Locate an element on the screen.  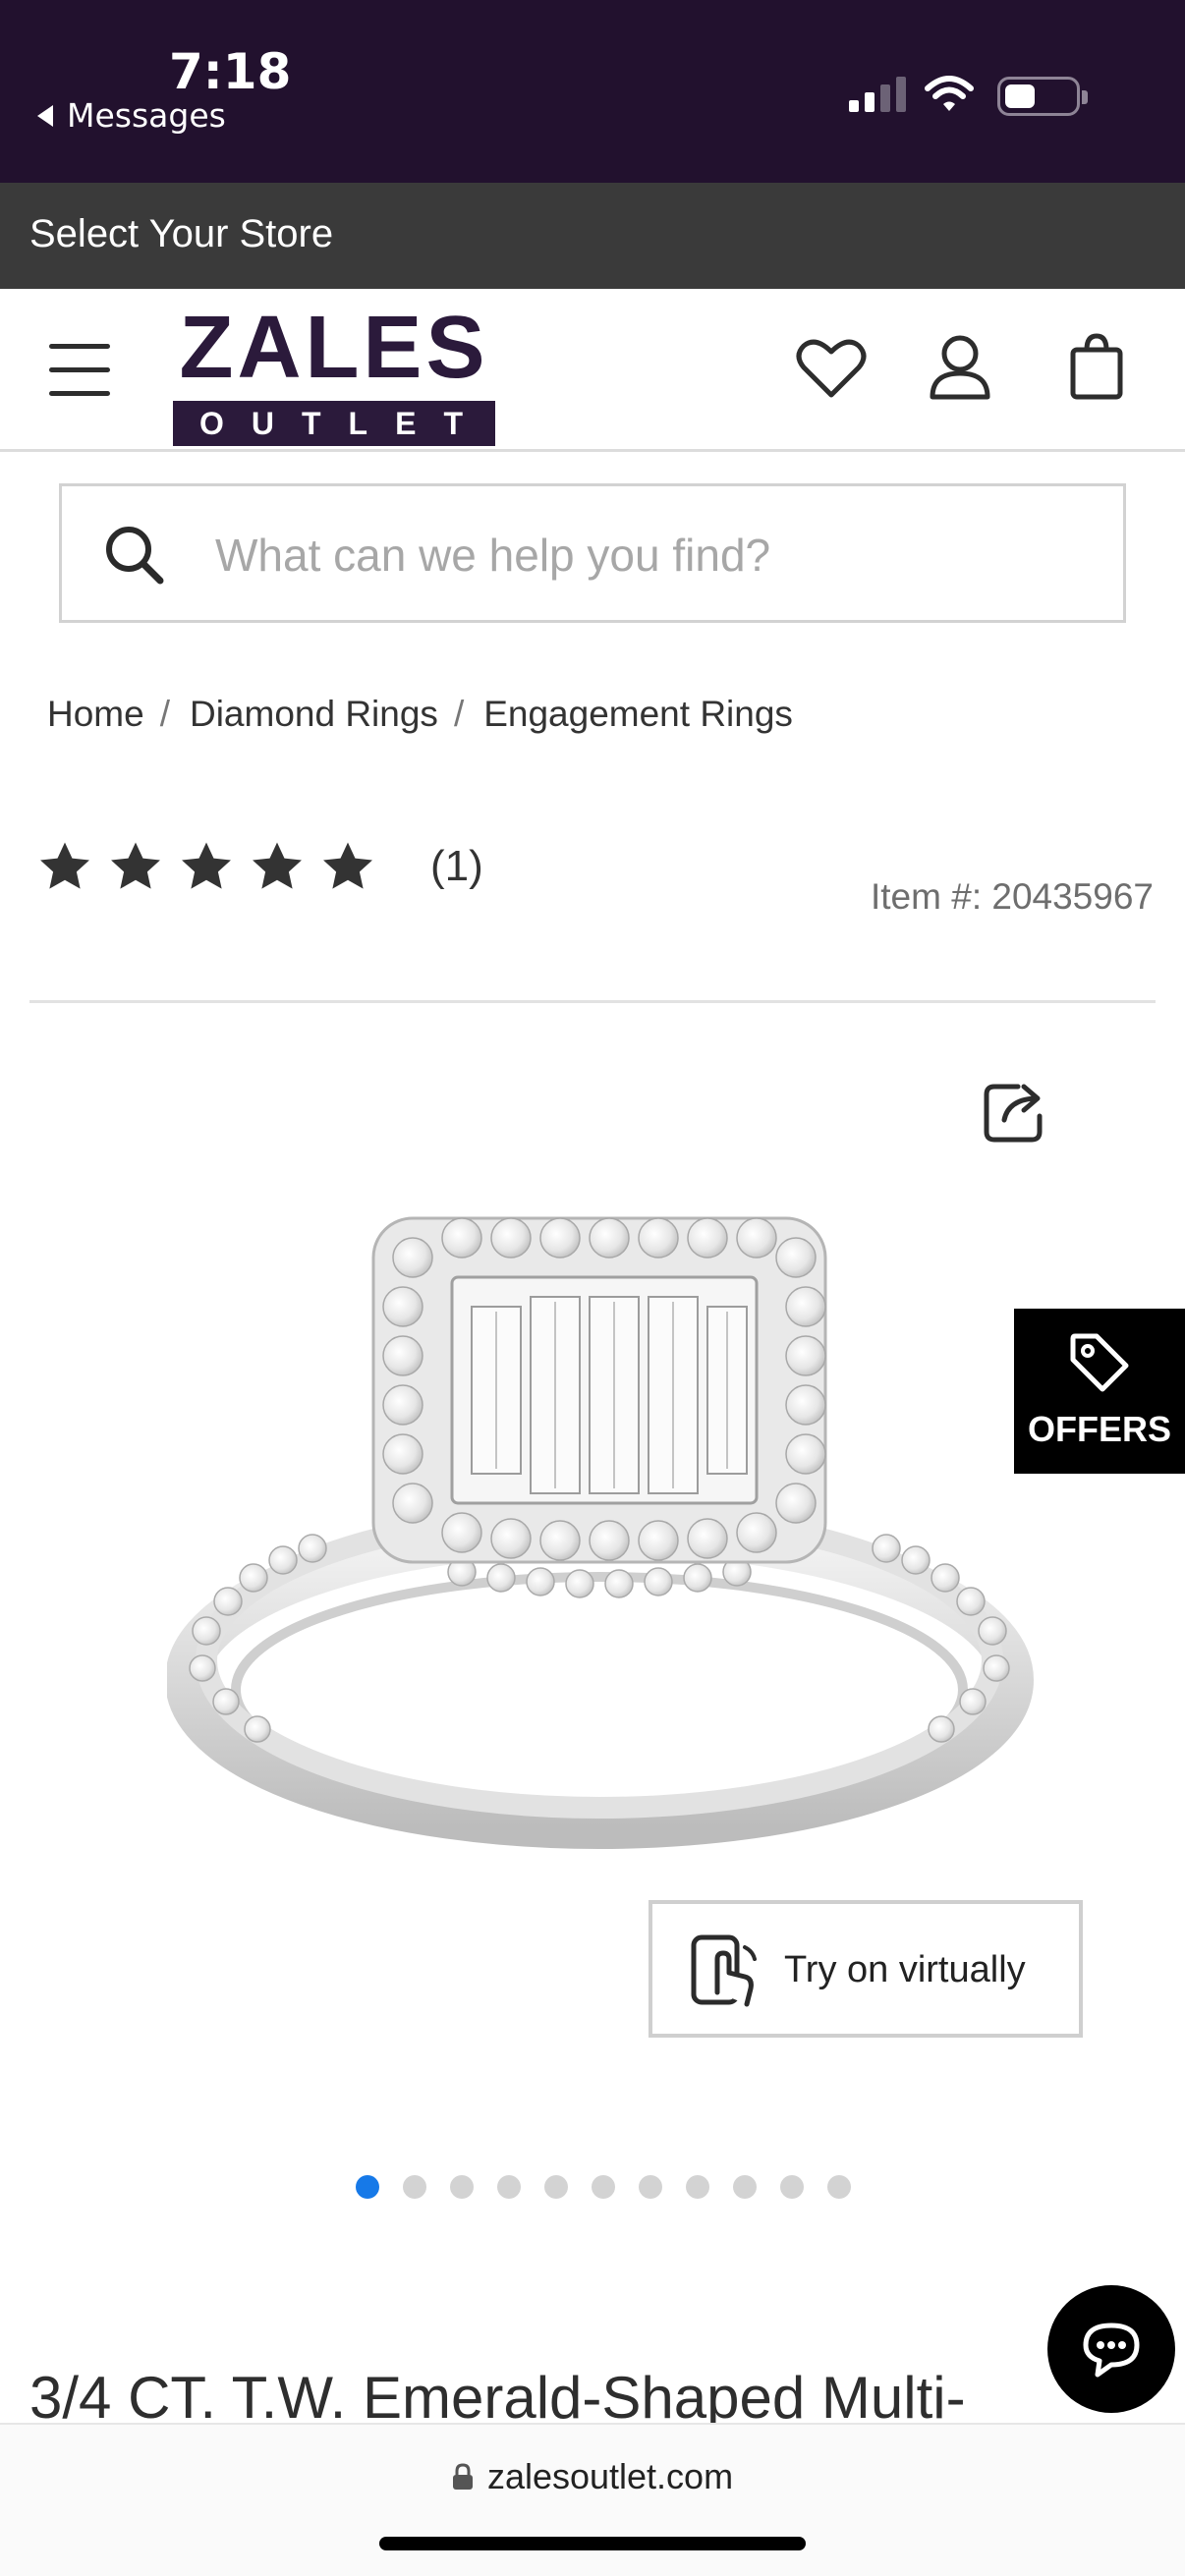
try-on-label: Try on virtually is located at coordinates (905, 1969).